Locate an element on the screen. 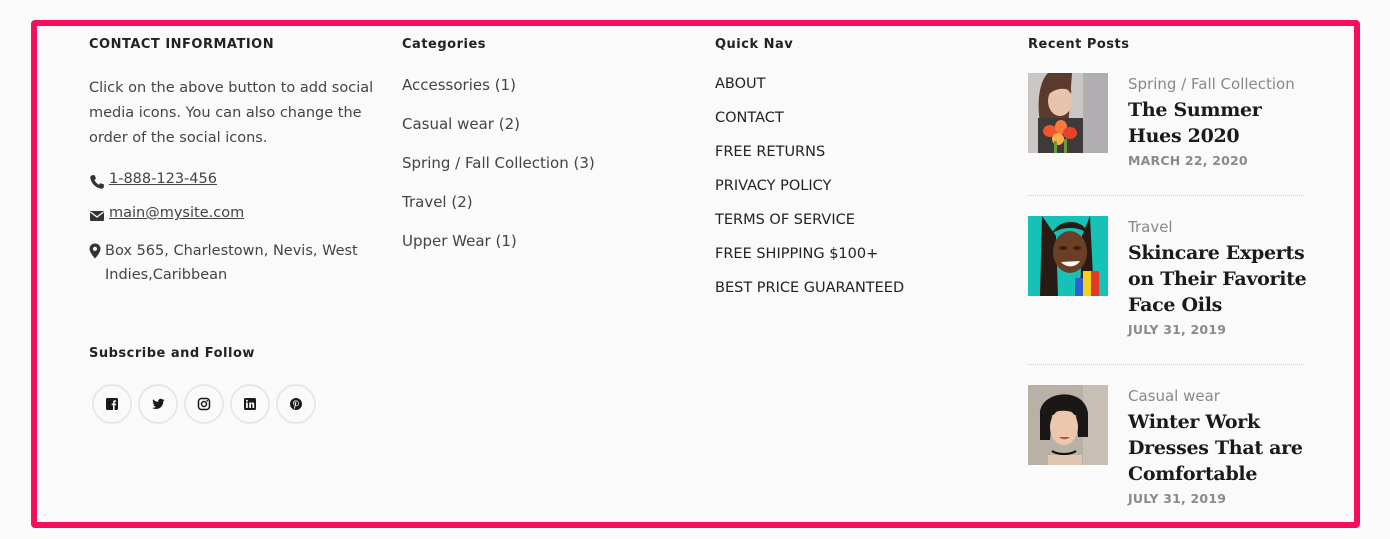 The width and height of the screenshot is (1390, 539). facebook-button is located at coordinates (112, 404).